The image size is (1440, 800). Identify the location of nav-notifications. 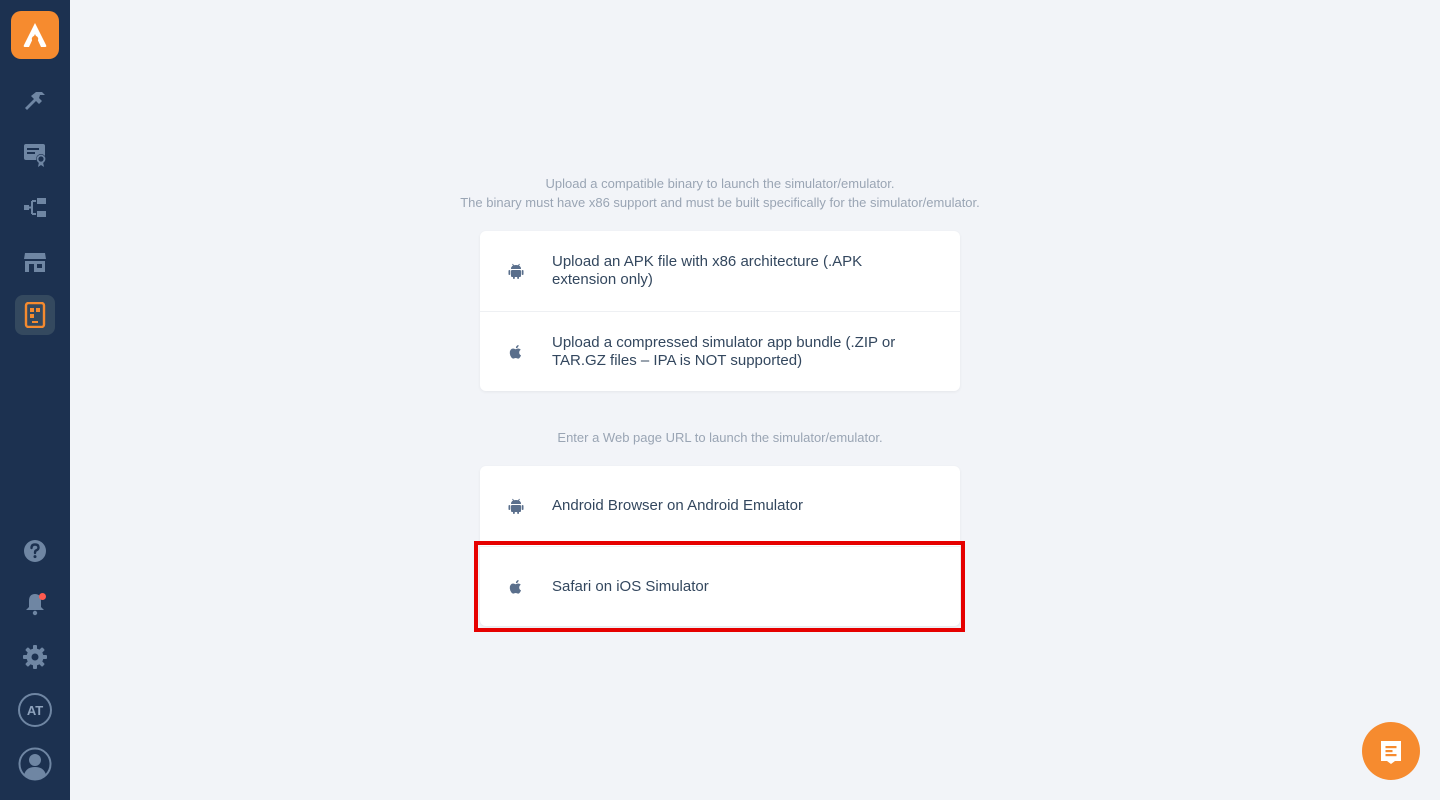
(35, 604).